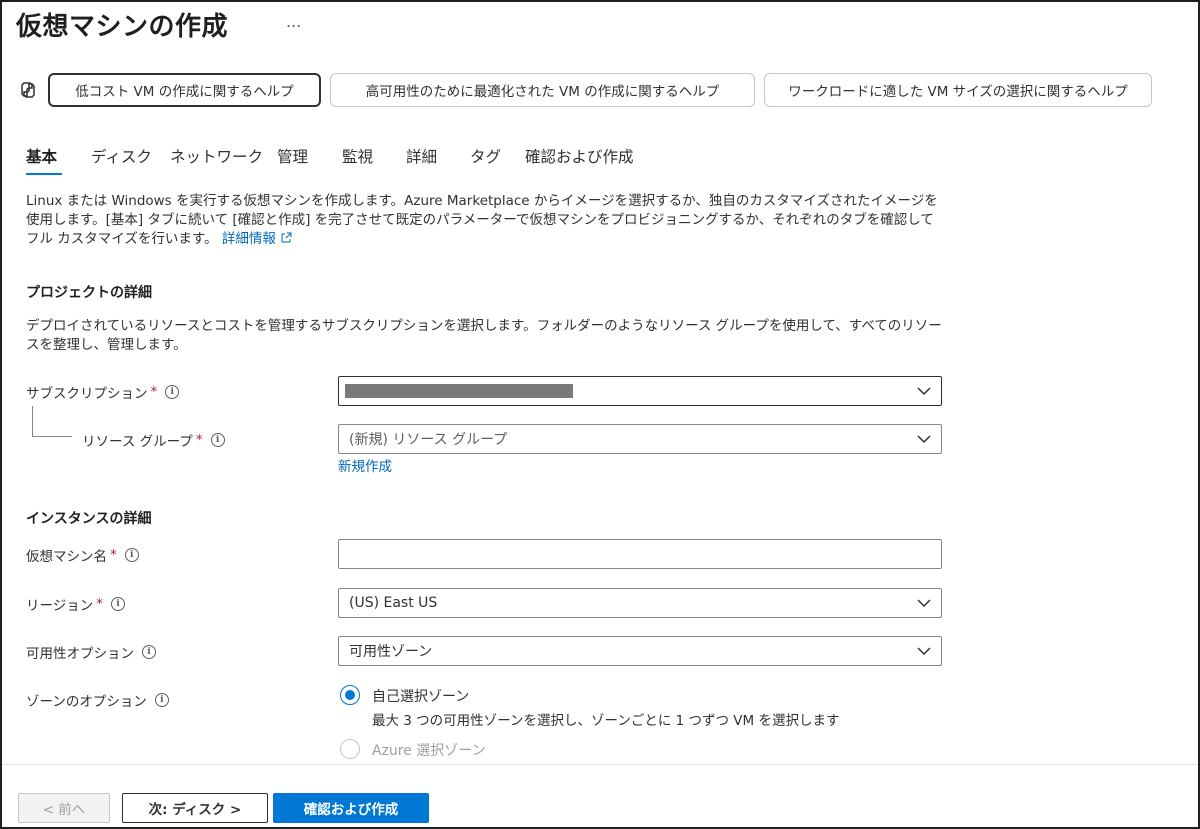 The height and width of the screenshot is (829, 1200). What do you see at coordinates (542, 90) in the screenshot?
I see `help-high-availability-vm-button: 高可用性のために最適化された VM の作成に関するヘルプ` at bounding box center [542, 90].